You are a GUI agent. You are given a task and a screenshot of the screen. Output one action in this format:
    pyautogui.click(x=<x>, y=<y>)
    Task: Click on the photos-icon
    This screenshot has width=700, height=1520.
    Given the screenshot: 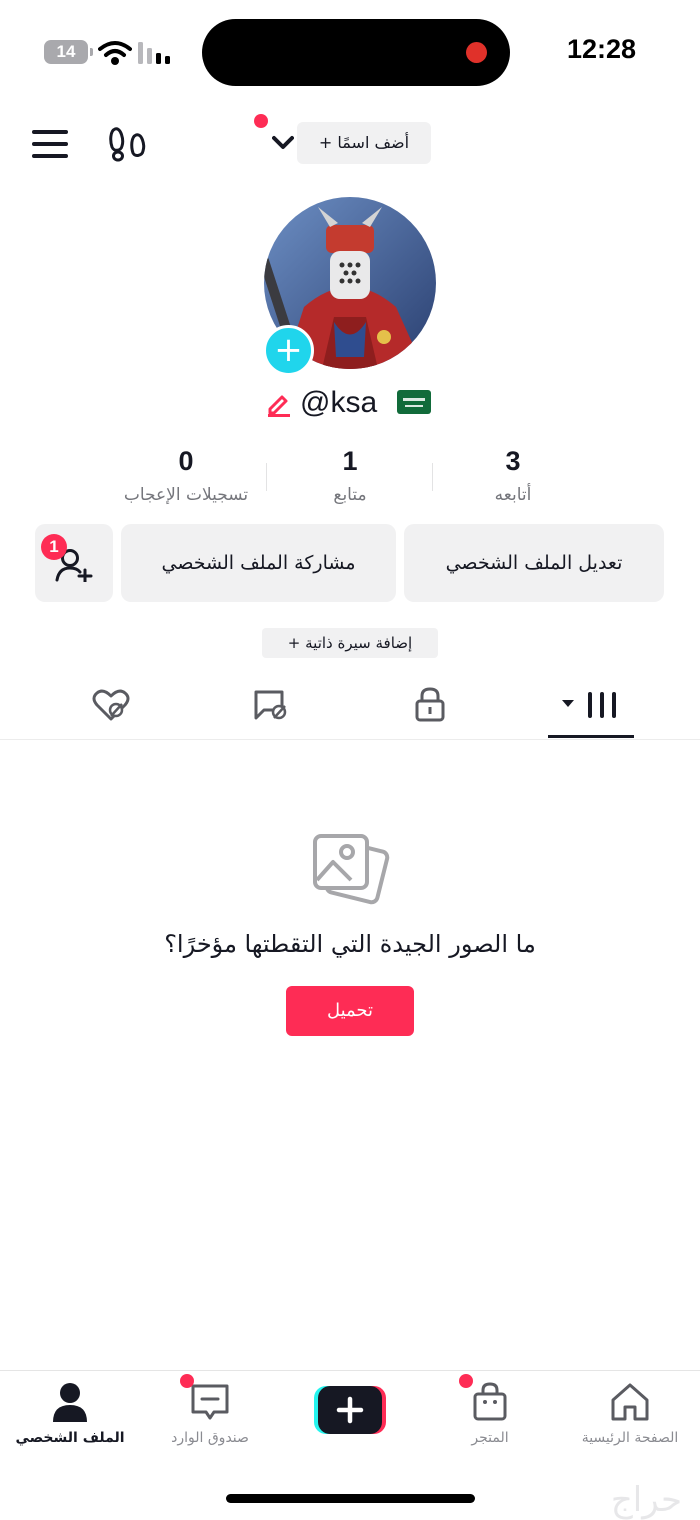 What is the action you would take?
    pyautogui.click(x=351, y=869)
    